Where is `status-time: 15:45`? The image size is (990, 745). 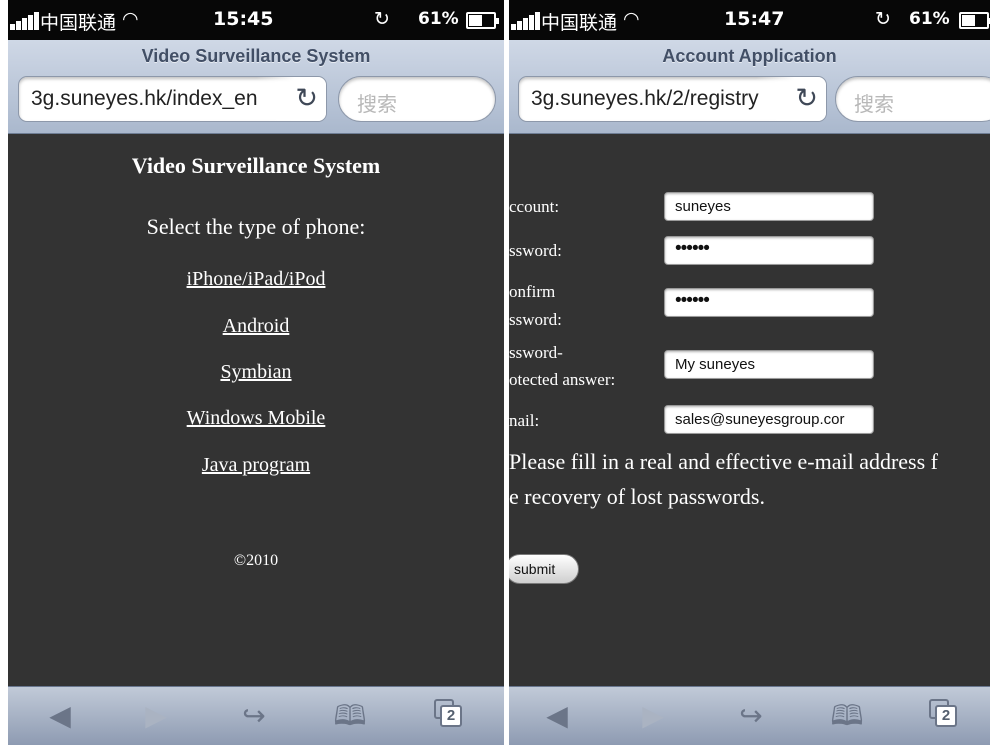
status-time: 15:45 is located at coordinates (243, 19).